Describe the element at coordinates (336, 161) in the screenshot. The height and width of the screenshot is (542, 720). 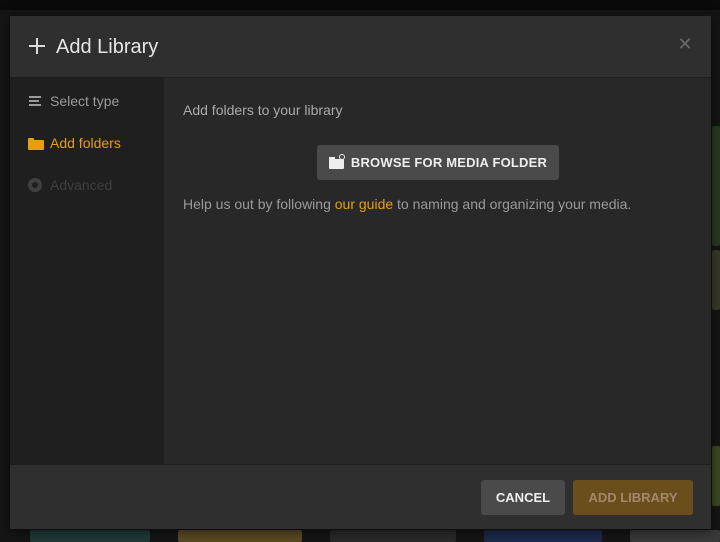
I see `add-folder-icon` at that location.